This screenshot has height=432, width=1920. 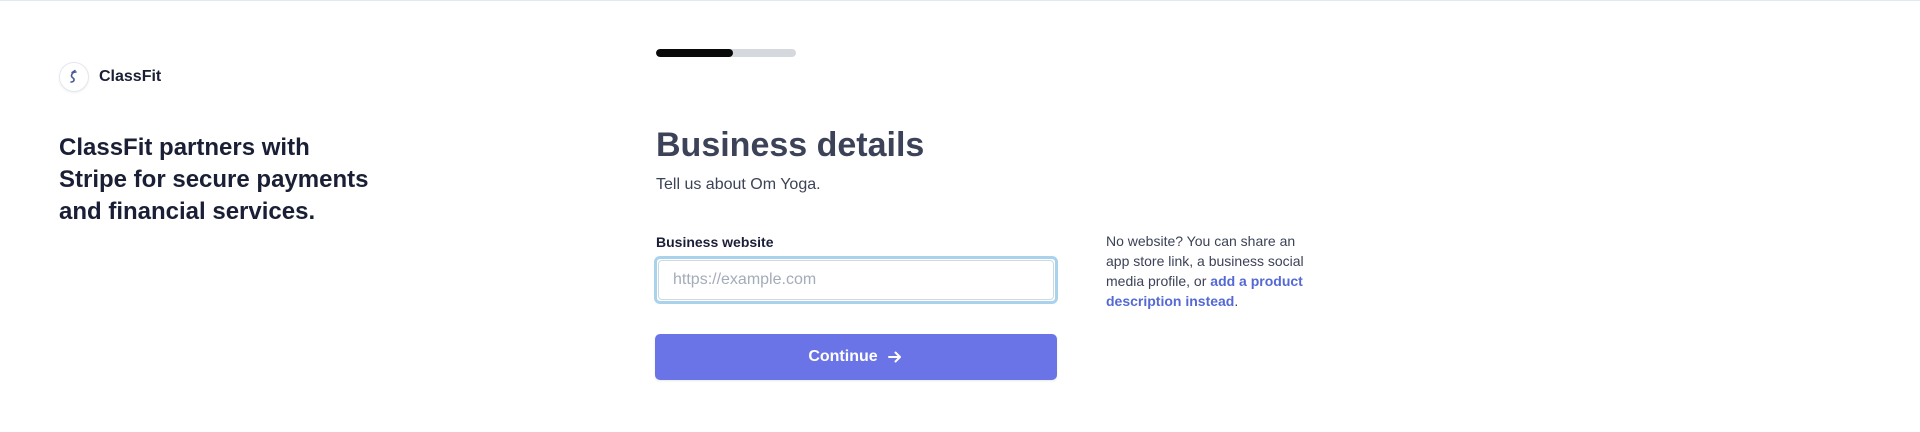 What do you see at coordinates (790, 145) in the screenshot?
I see `page-title: Business details` at bounding box center [790, 145].